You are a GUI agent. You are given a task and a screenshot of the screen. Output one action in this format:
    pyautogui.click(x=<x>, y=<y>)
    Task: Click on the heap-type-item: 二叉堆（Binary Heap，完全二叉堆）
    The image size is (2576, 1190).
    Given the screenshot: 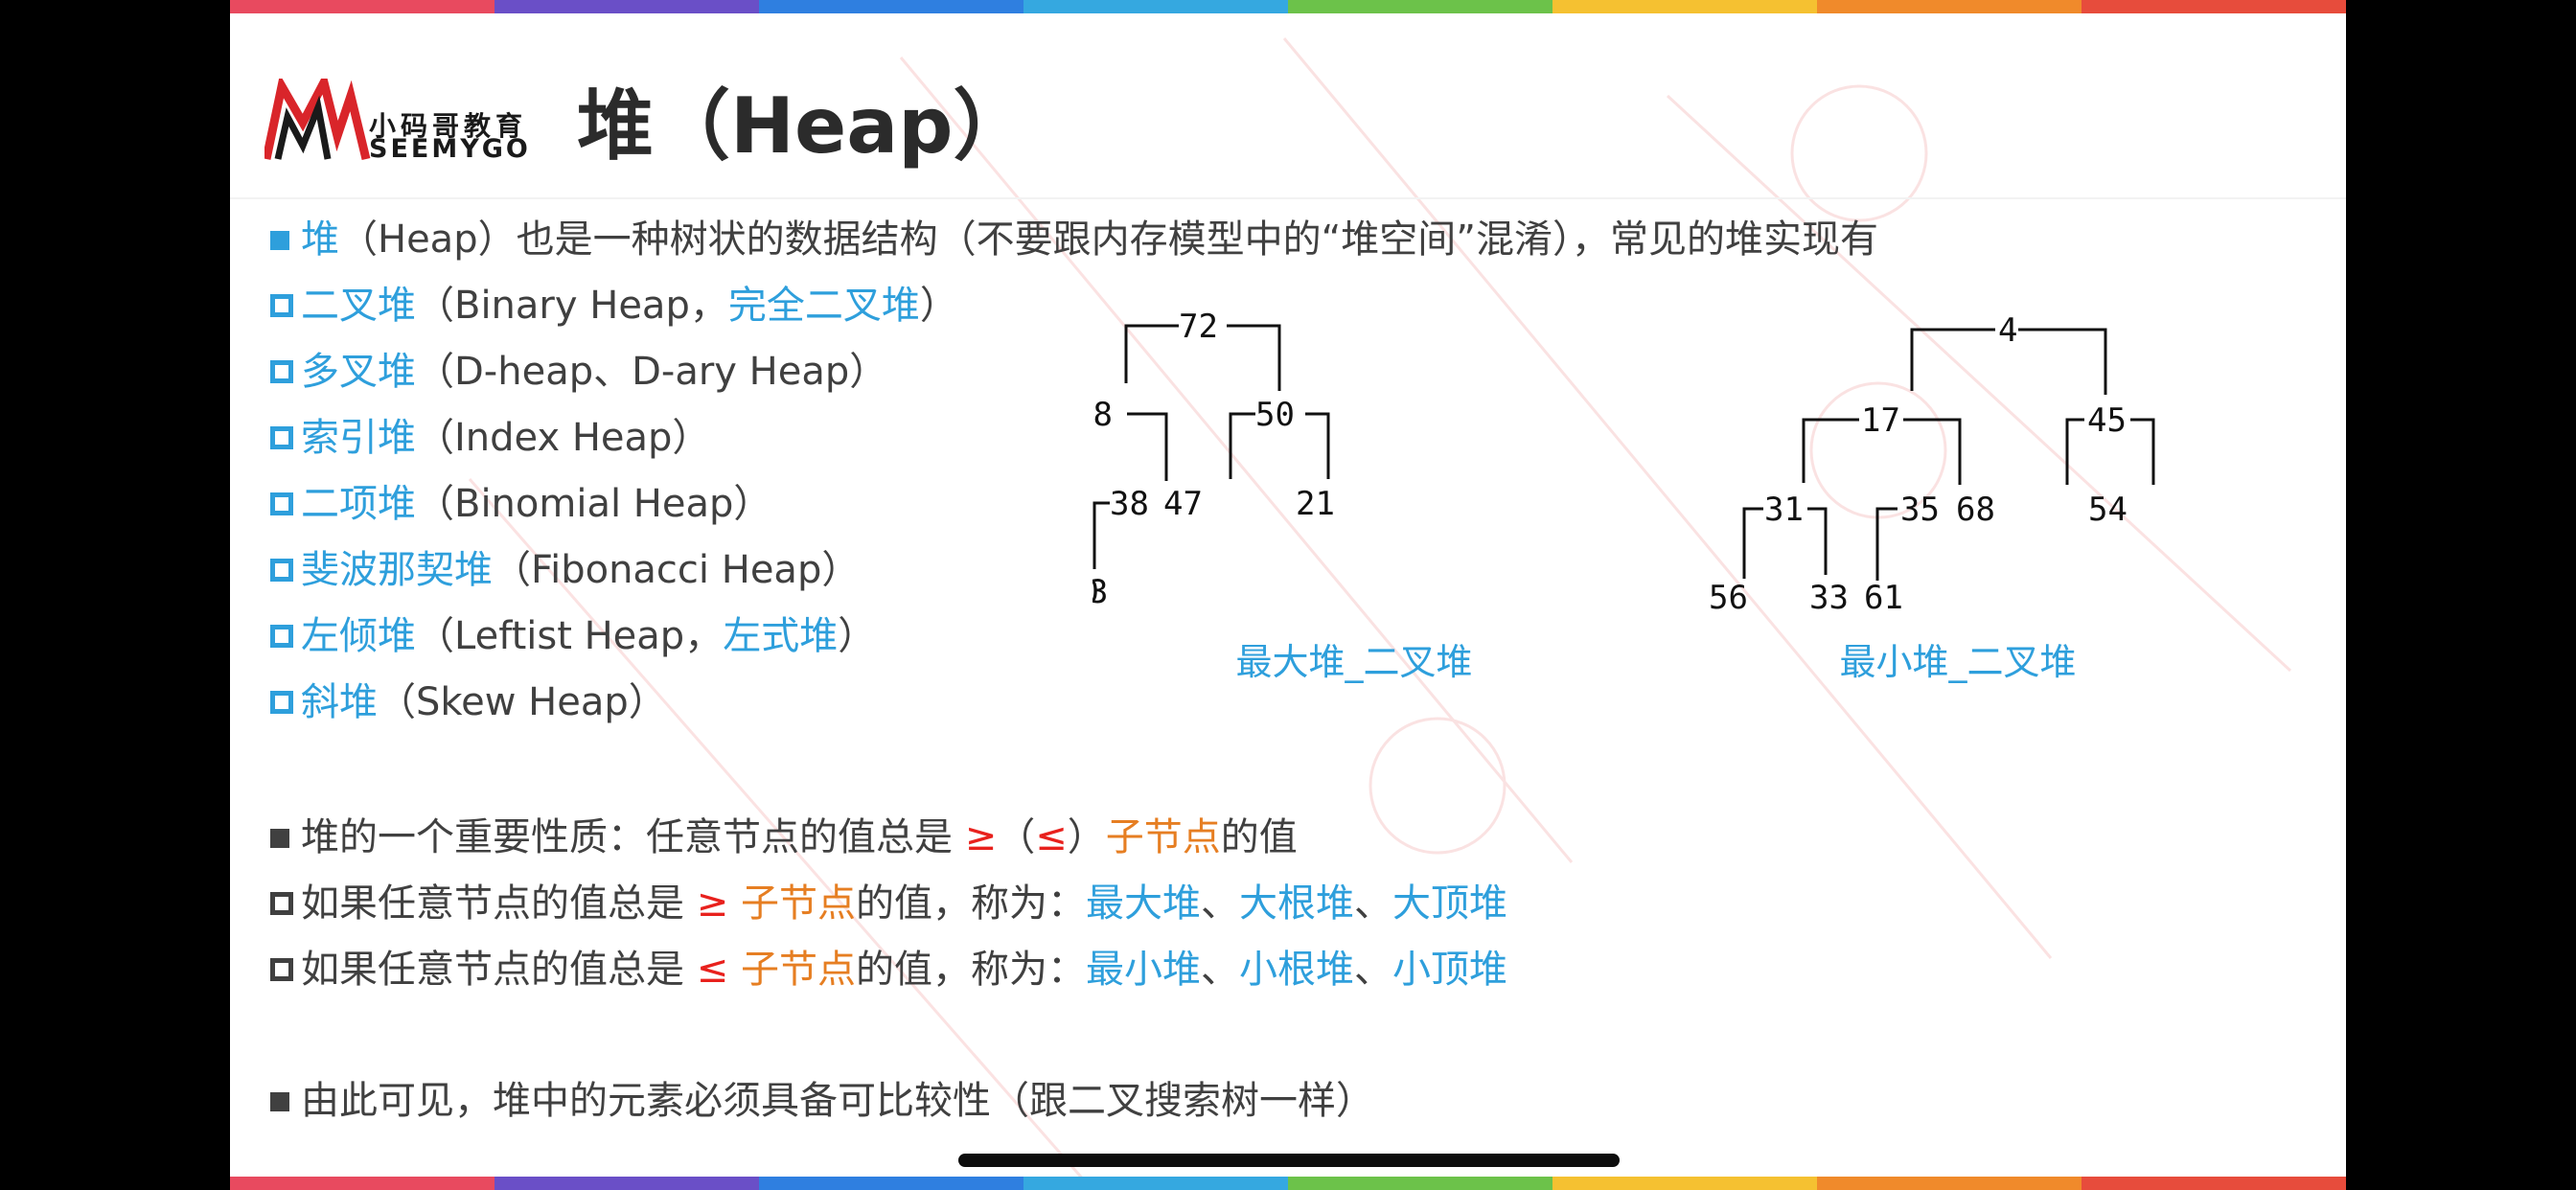 What is the action you would take?
    pyautogui.click(x=614, y=305)
    